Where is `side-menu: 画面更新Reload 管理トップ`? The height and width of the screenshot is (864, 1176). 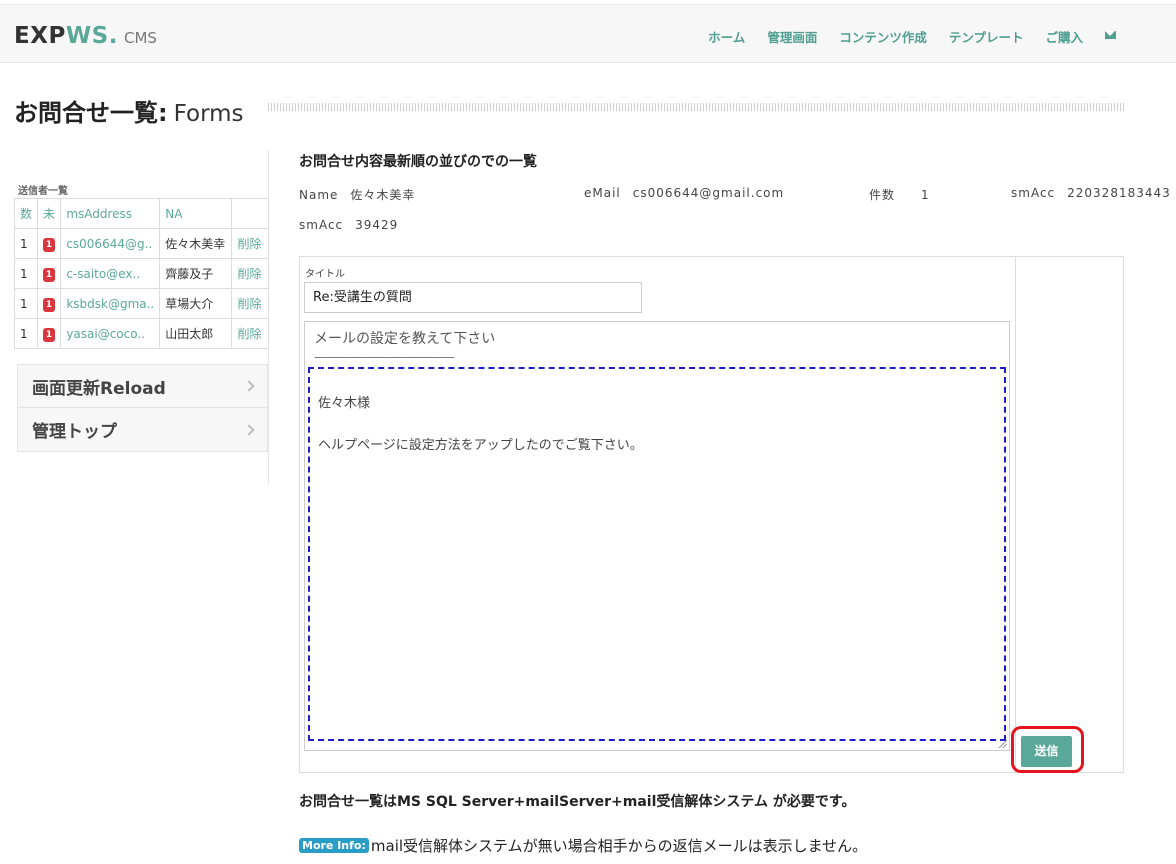
side-menu: 画面更新Reload 管理トップ is located at coordinates (142, 408).